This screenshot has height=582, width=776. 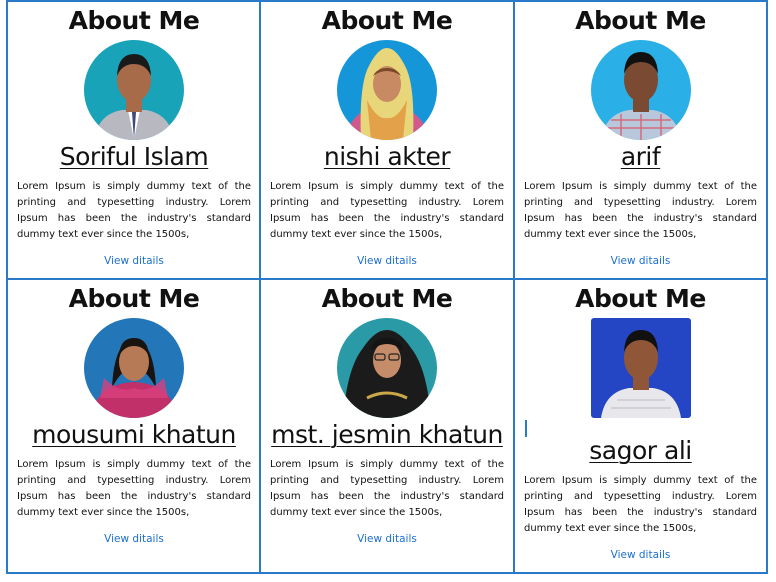 I want to click on profile-name-link: mousumi khatun, so click(x=134, y=434).